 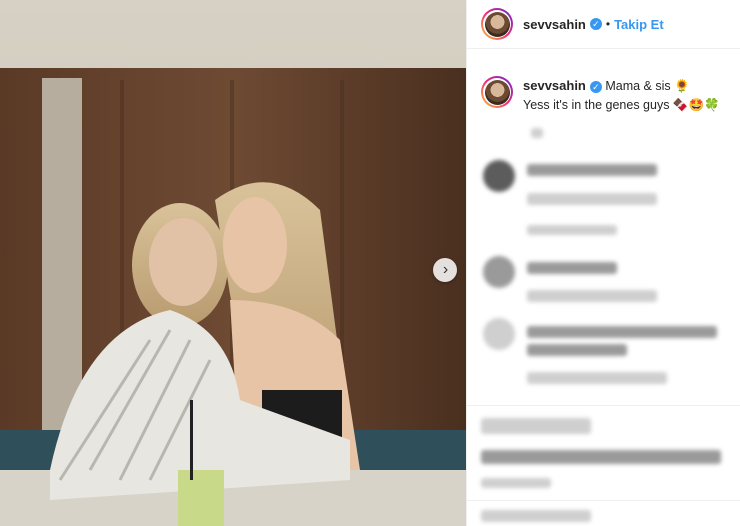 What do you see at coordinates (639, 24) in the screenshot?
I see `follow-button: Takip Et` at bounding box center [639, 24].